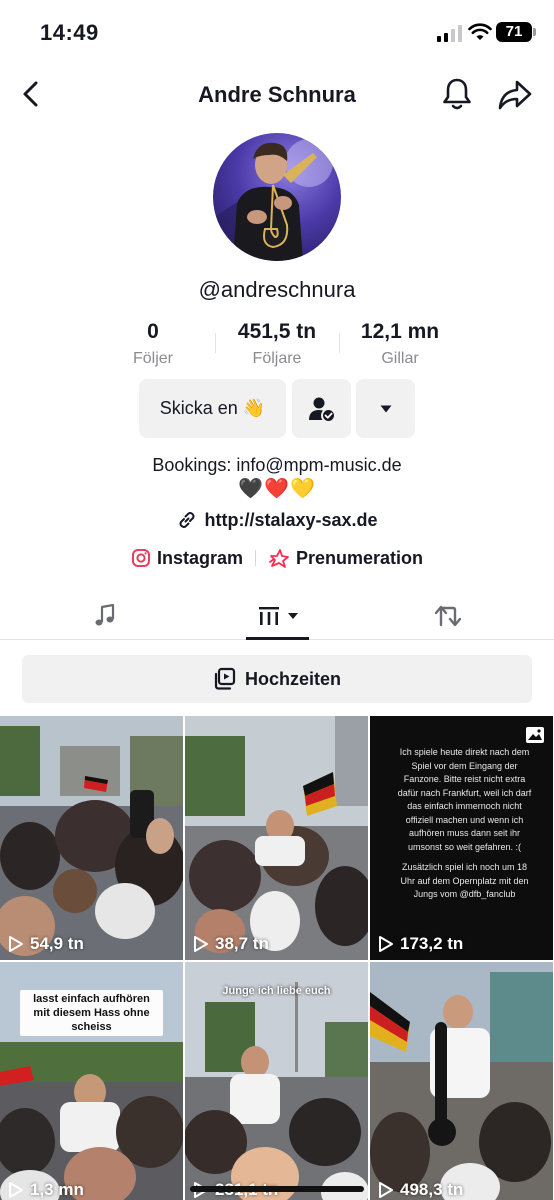 The height and width of the screenshot is (1200, 554). I want to click on profile-link-text: http://stalaxy-sax.de, so click(291, 519).